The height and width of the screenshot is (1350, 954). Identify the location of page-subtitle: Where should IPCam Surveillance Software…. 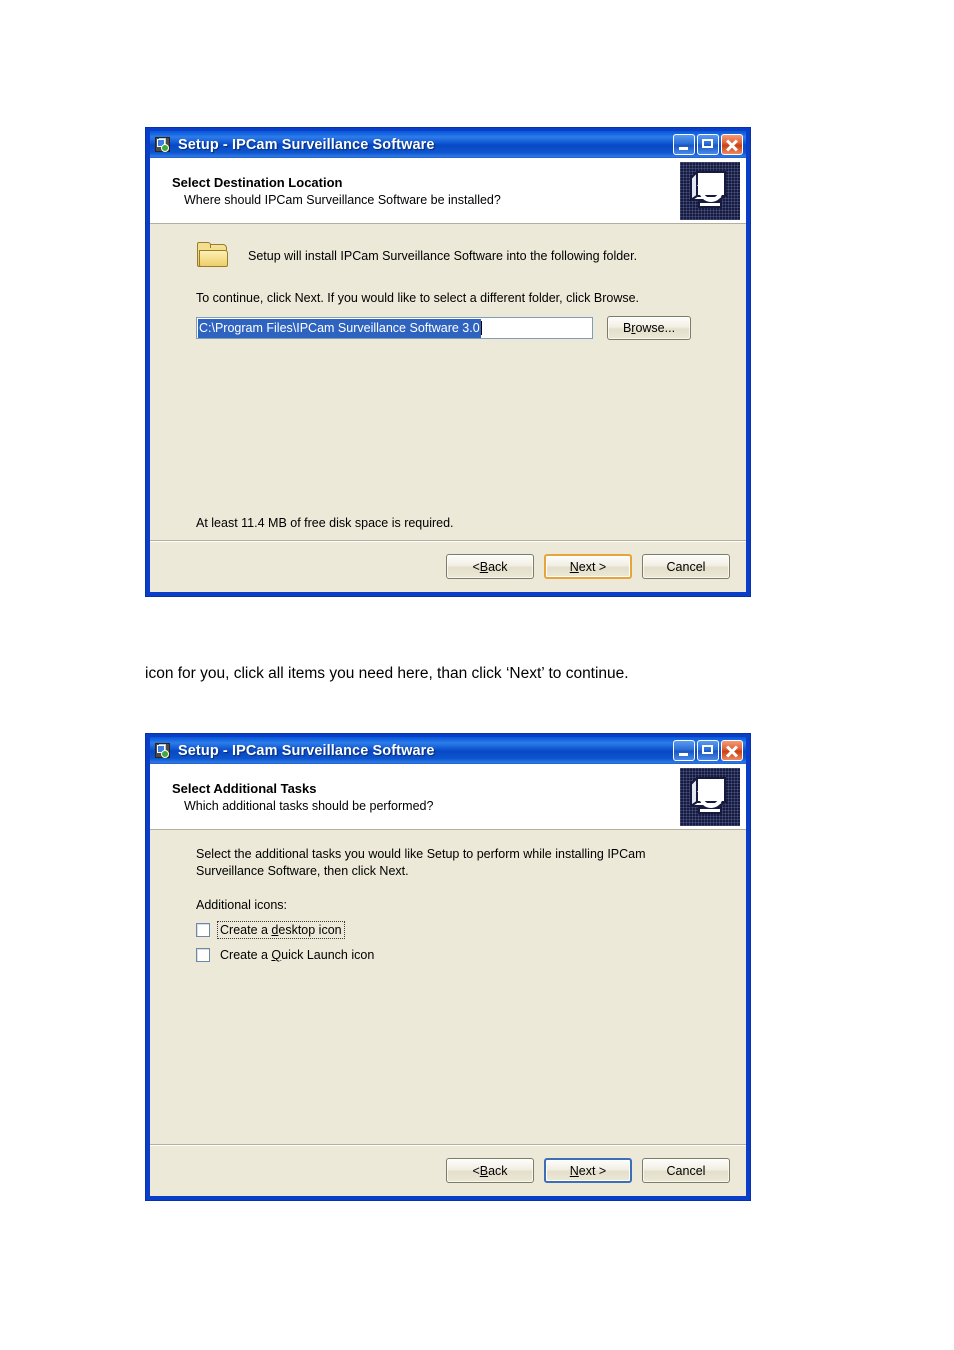
(342, 199).